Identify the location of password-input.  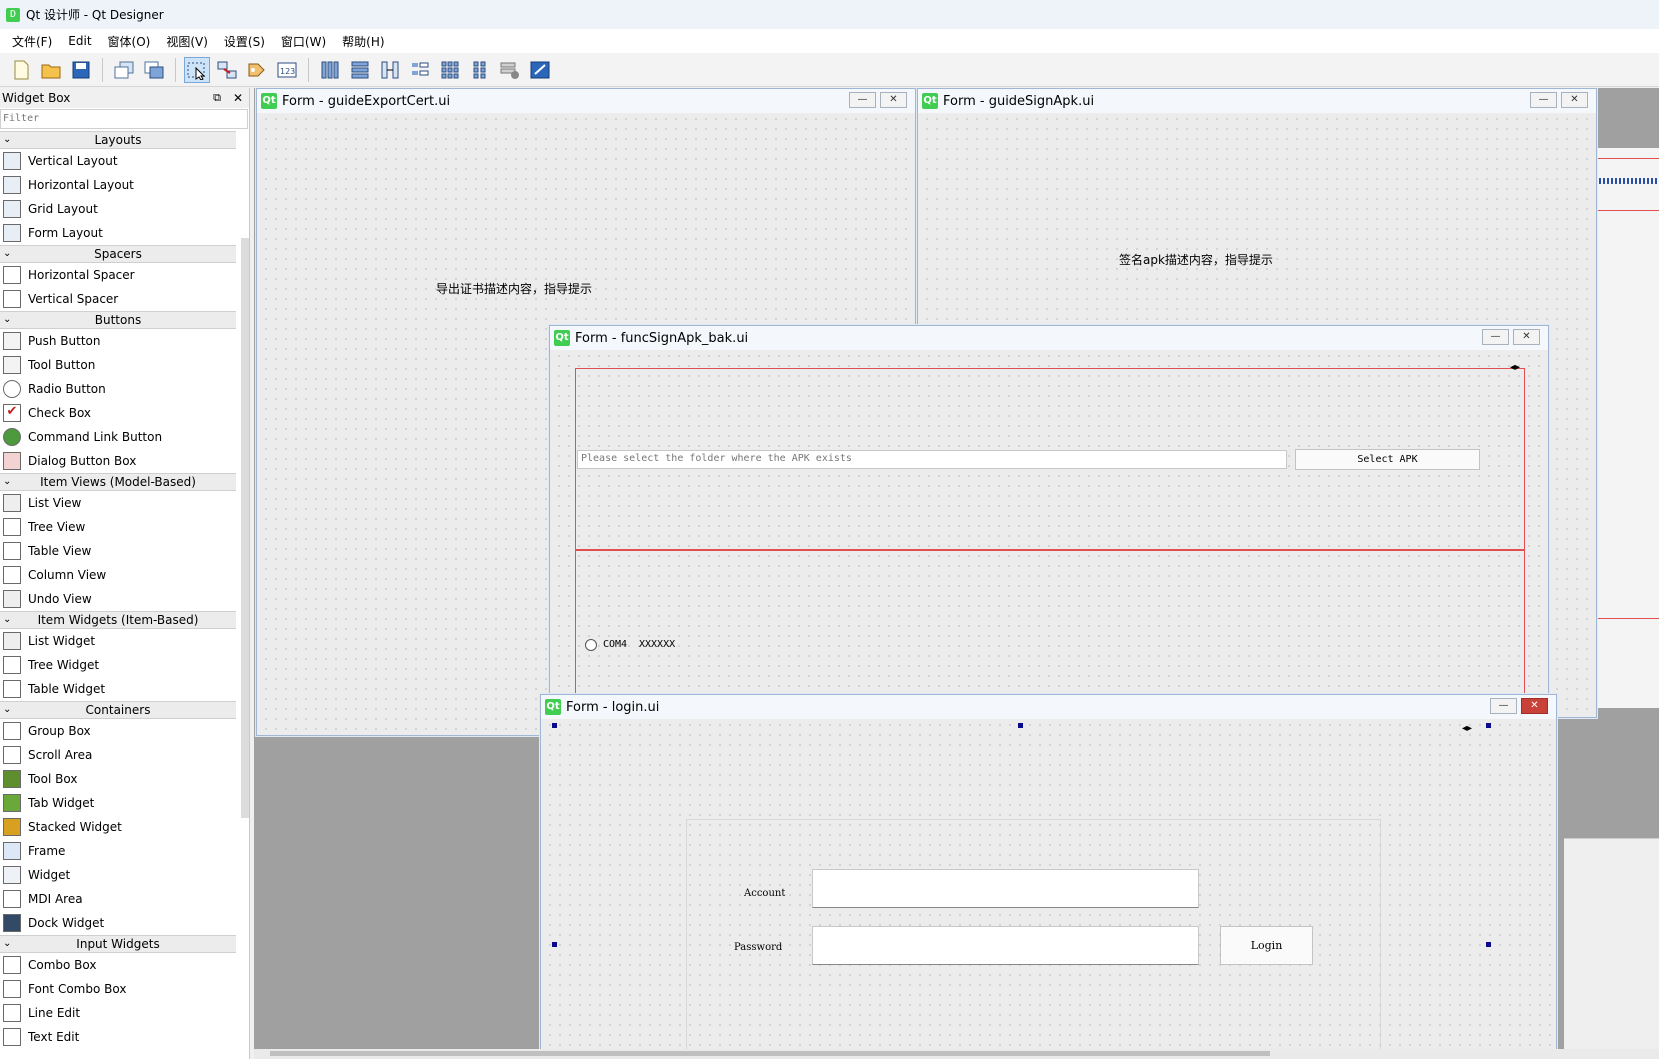
(1005, 945).